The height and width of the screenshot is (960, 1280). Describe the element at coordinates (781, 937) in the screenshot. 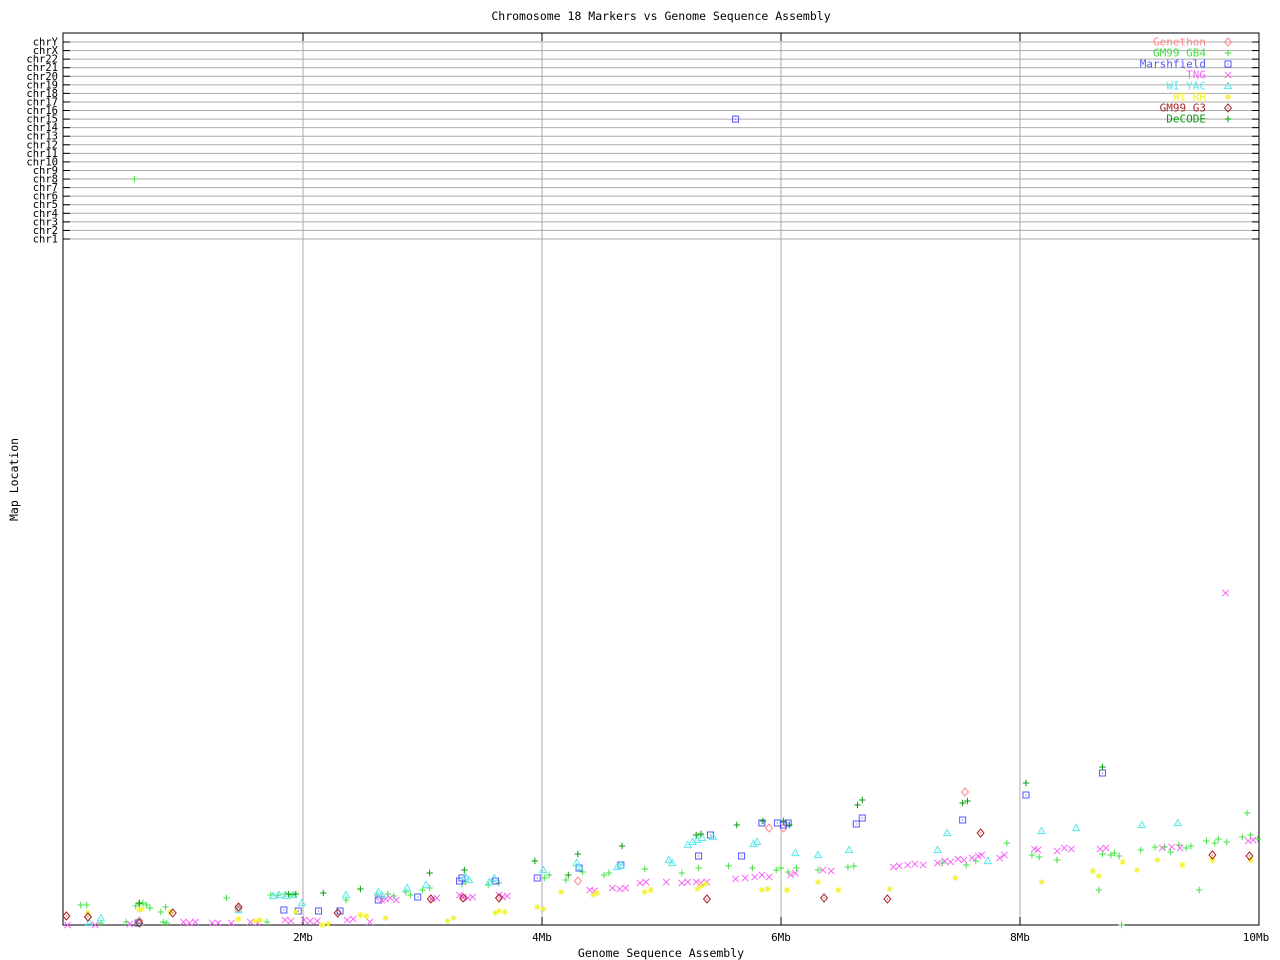

I see `x-tick-label: 6Mb` at that location.